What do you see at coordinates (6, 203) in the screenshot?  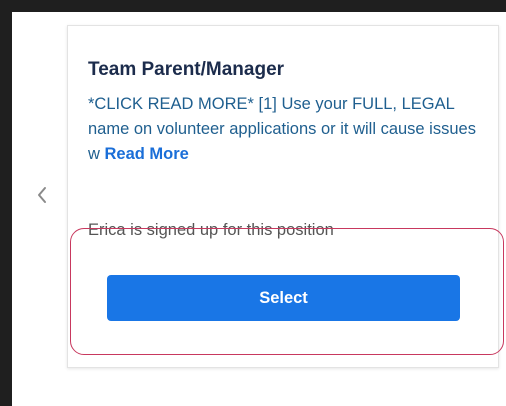 I see `left-dark-bar` at bounding box center [6, 203].